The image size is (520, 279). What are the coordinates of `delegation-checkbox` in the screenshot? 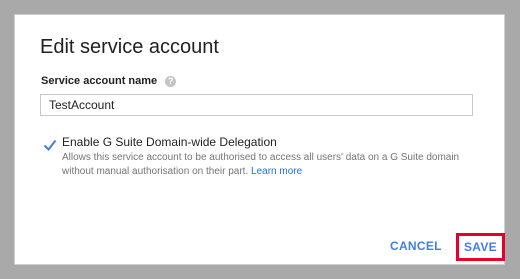 It's located at (50, 145).